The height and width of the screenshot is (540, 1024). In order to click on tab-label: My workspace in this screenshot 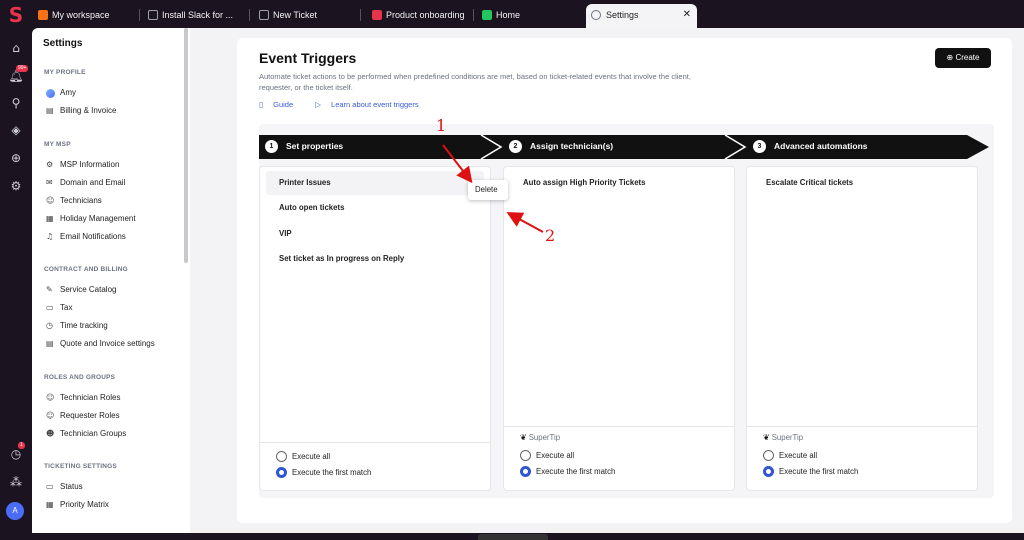, I will do `click(81, 15)`.